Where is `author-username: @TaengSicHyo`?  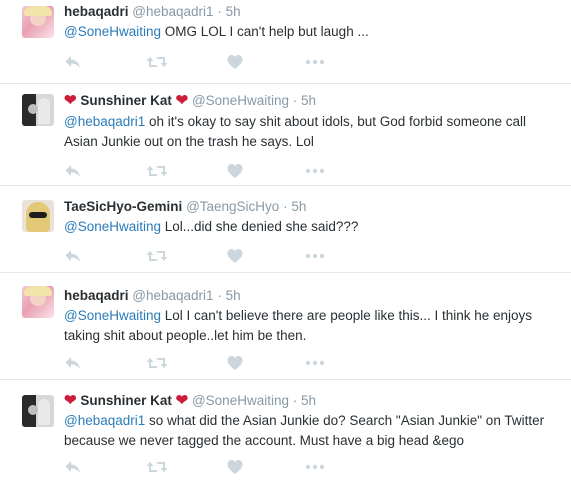
author-username: @TaengSicHyo is located at coordinates (232, 206).